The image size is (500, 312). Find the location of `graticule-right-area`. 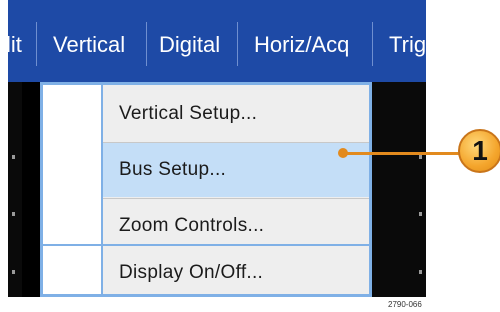

graticule-right-area is located at coordinates (399, 189).